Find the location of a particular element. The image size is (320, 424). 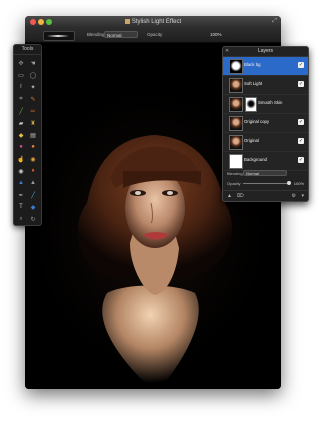

eye-icon: ◉ is located at coordinates (21, 171).